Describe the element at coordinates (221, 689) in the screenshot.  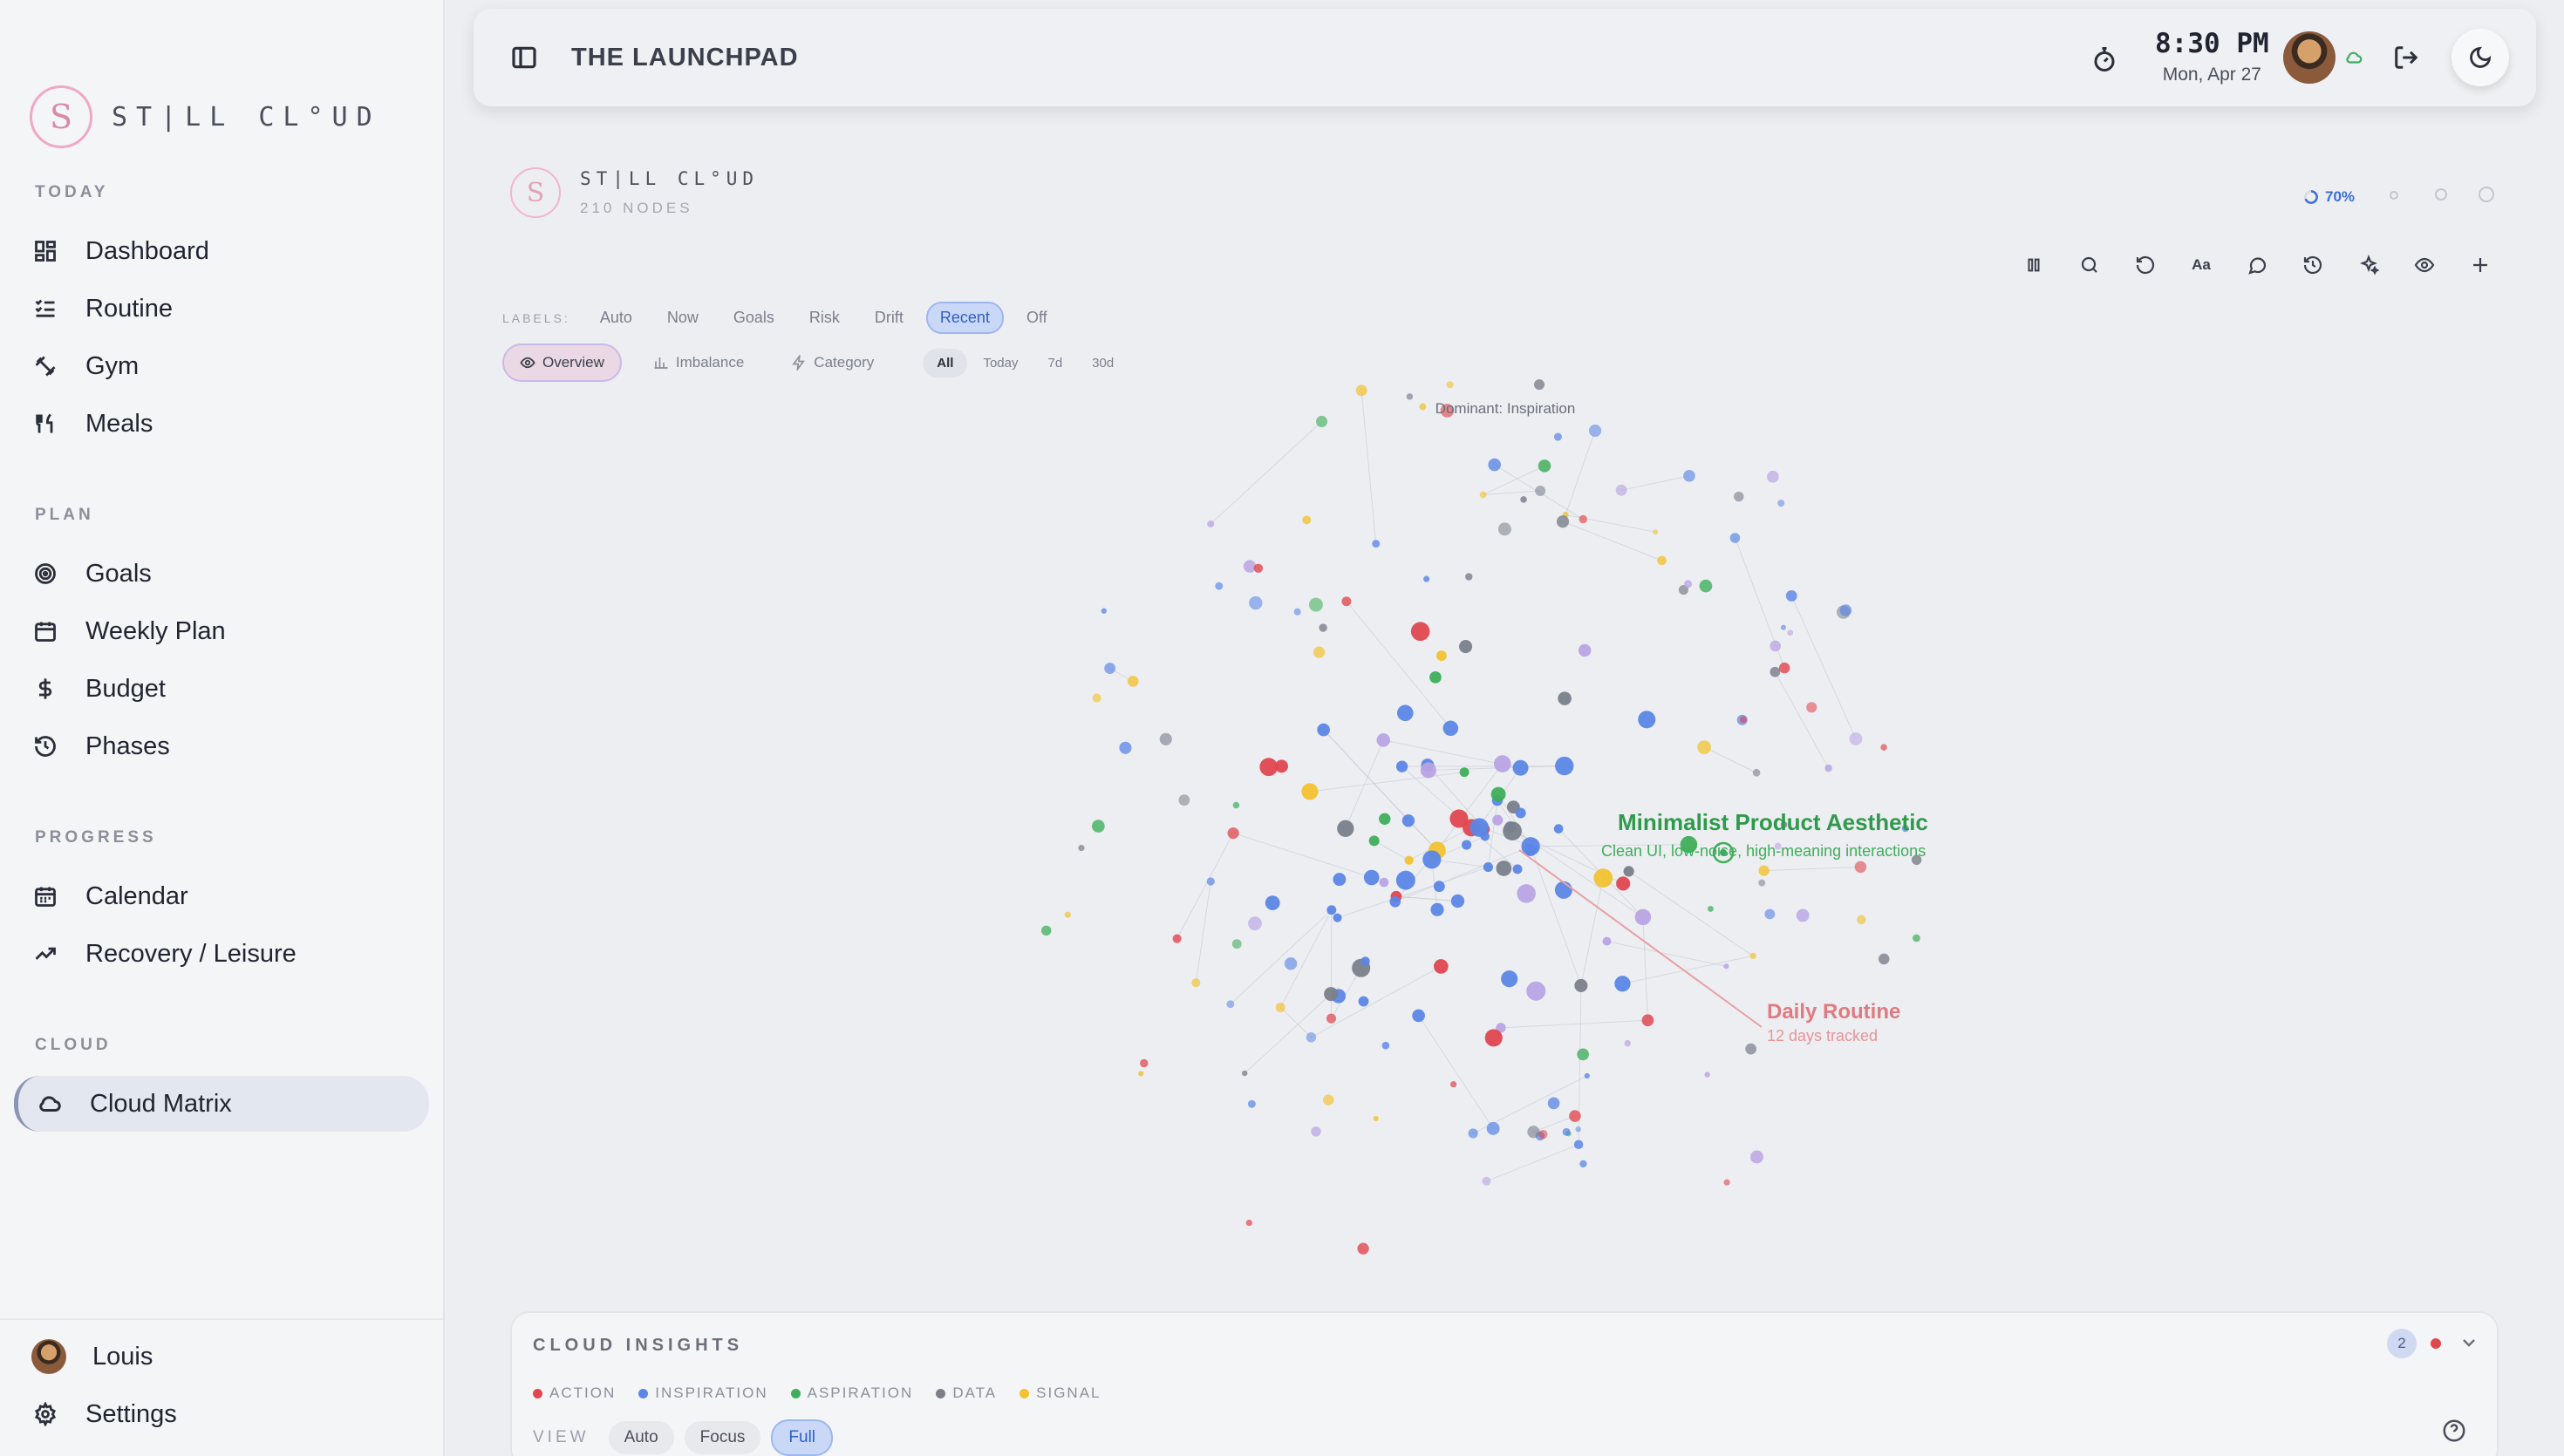
I see `sidebar-item-budget: Budget` at that location.